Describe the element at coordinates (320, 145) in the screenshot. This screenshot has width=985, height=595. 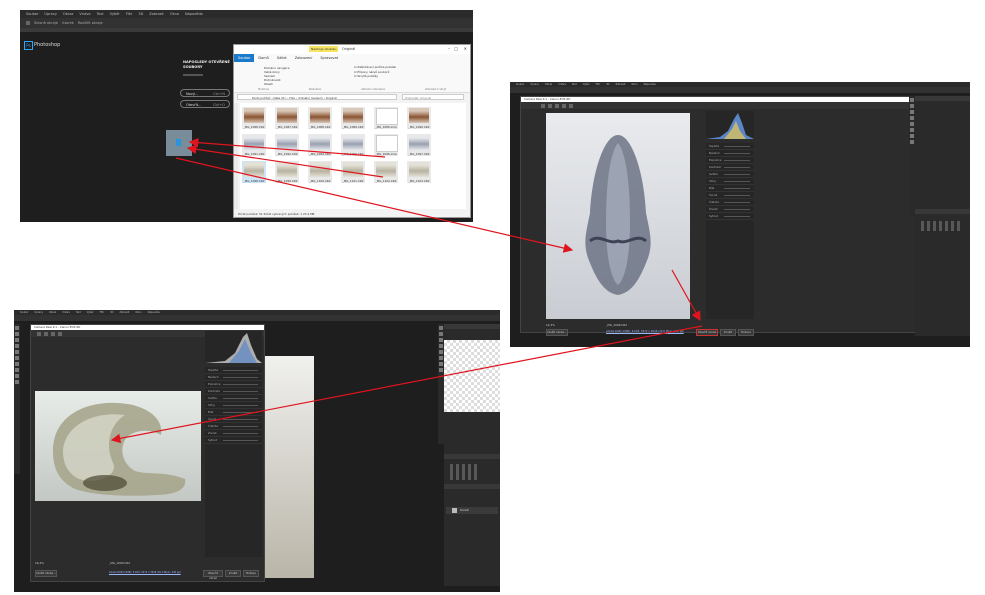
I see `file-thumbnail: _MG_1094.CR2` at that location.